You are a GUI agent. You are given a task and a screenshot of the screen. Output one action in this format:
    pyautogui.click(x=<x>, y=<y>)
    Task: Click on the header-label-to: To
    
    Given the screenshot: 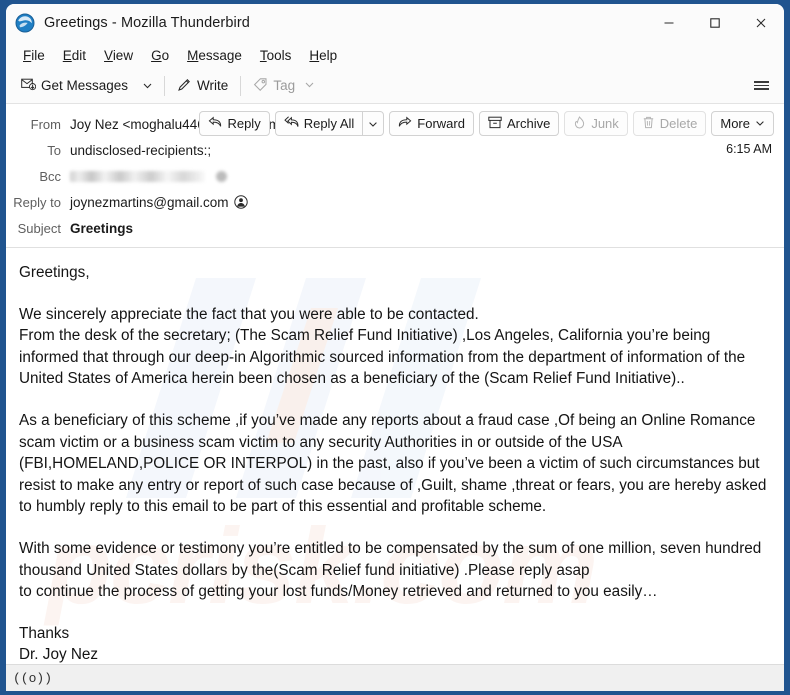 What is the action you would take?
    pyautogui.click(x=54, y=150)
    